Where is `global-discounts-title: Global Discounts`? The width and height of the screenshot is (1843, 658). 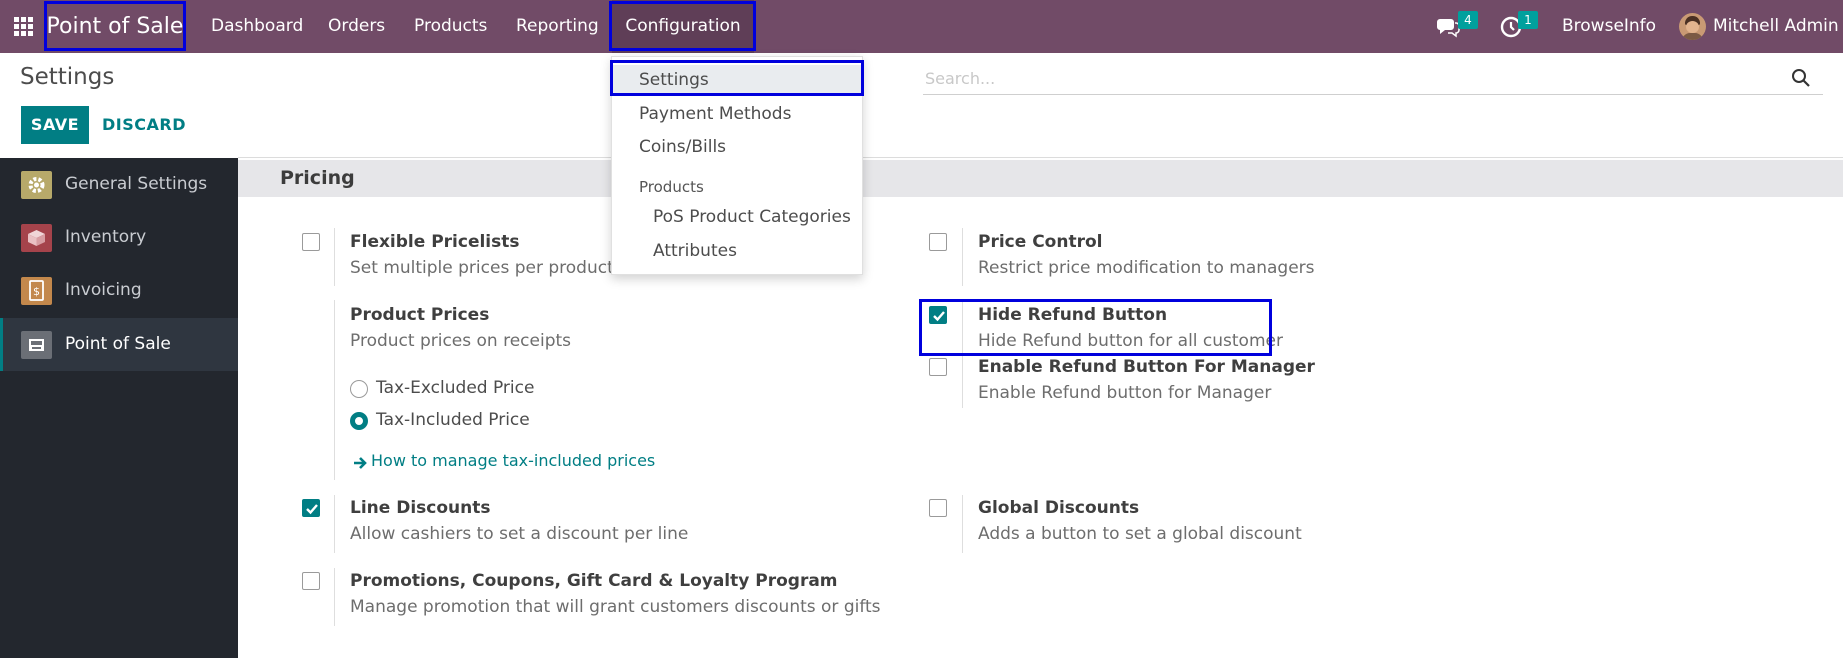
global-discounts-title: Global Discounts is located at coordinates (1059, 508).